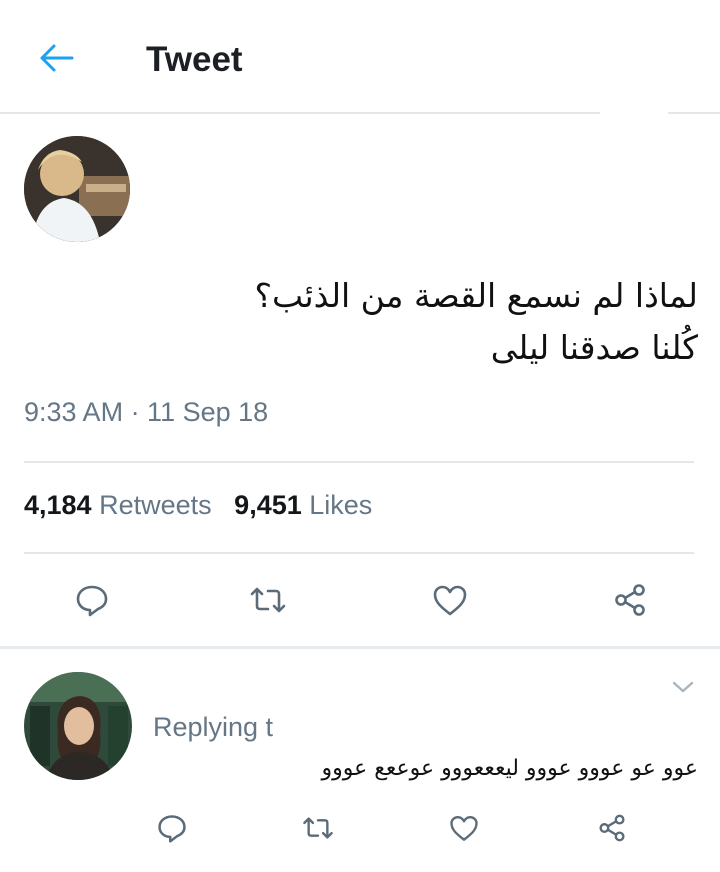  I want to click on more-options-button, so click(683, 687).